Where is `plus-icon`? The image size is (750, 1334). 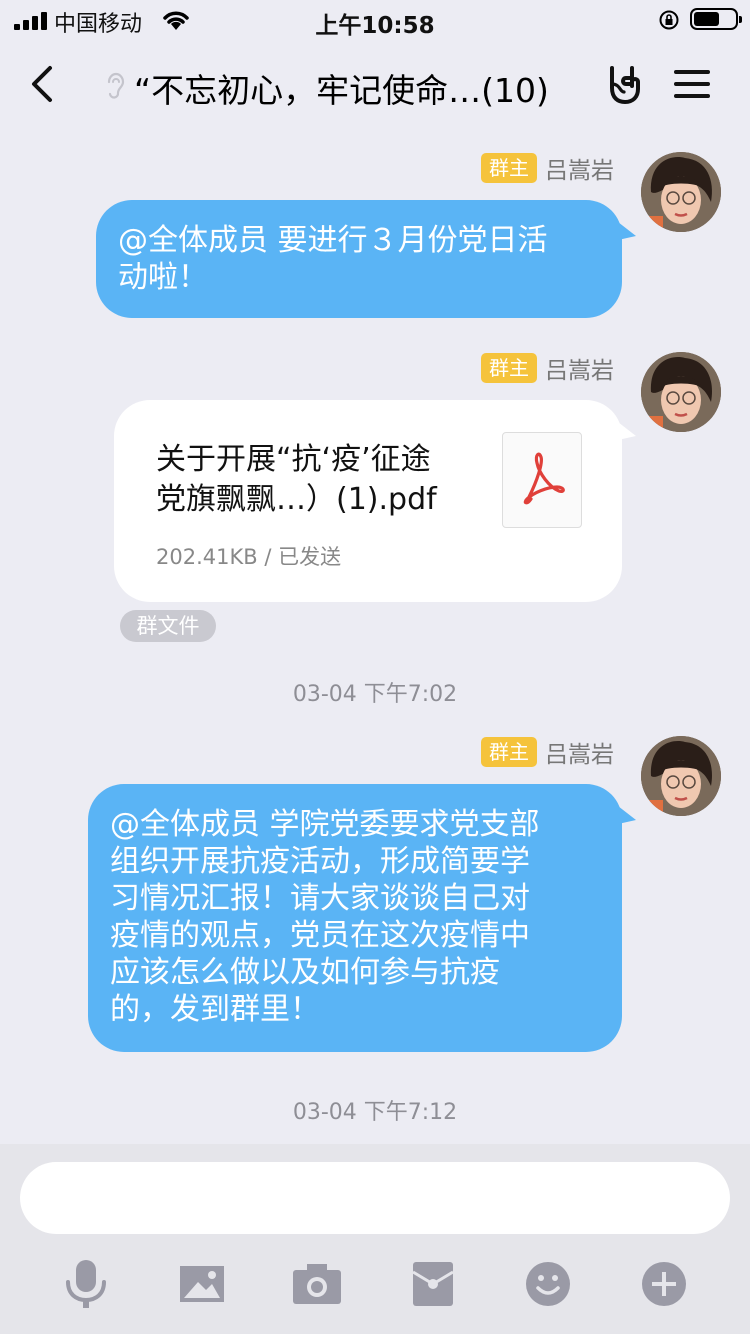
plus-icon is located at coordinates (664, 1284).